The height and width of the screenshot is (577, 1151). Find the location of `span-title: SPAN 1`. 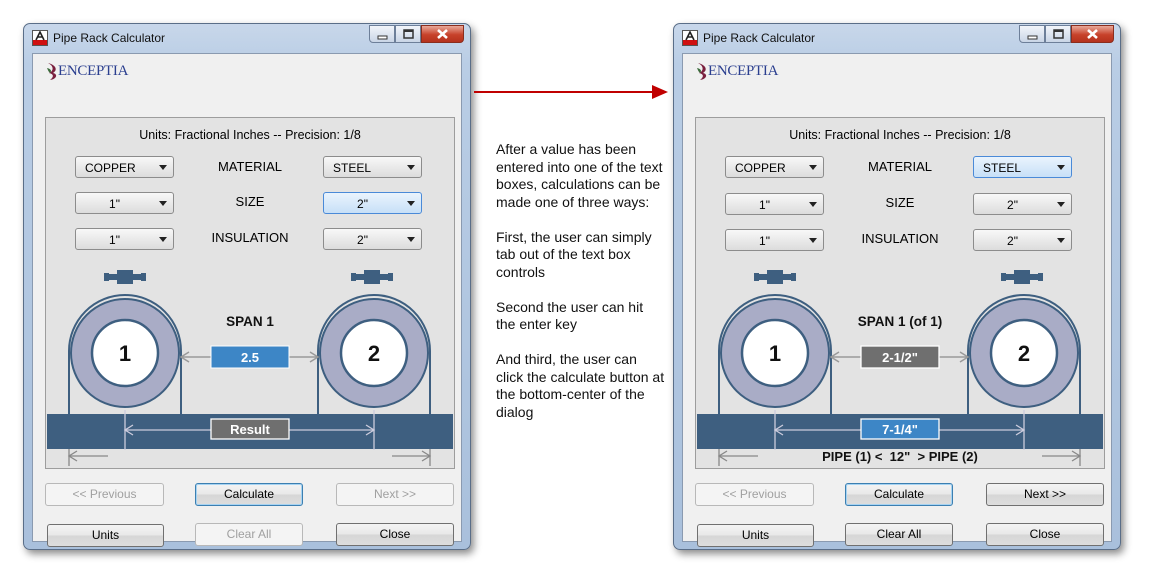

span-title: SPAN 1 is located at coordinates (250, 321).